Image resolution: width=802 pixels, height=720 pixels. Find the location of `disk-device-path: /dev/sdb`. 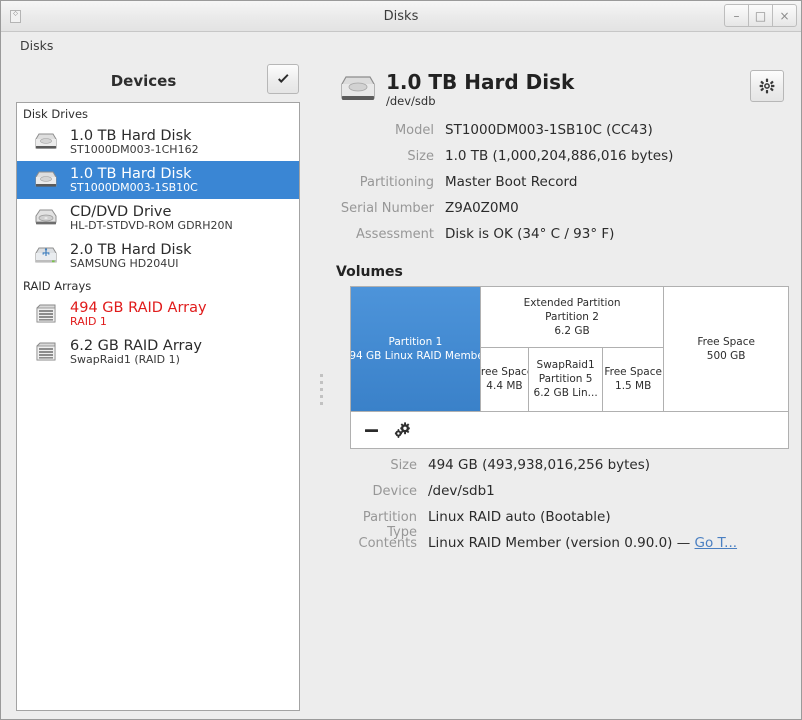

disk-device-path: /dev/sdb is located at coordinates (411, 101).